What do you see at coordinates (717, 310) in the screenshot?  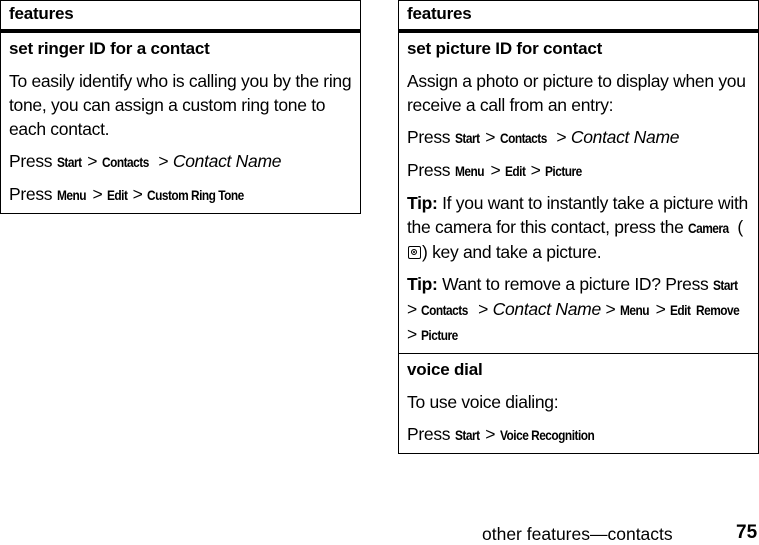 I see `key-name: Remove` at bounding box center [717, 310].